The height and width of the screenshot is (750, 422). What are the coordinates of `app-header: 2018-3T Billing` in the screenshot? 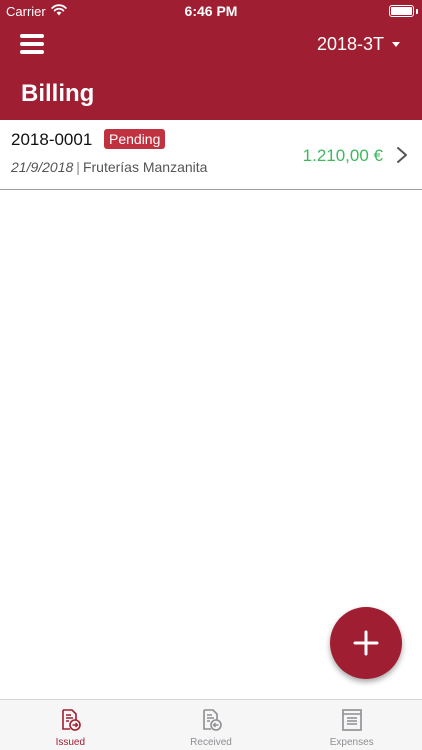 It's located at (211, 71).